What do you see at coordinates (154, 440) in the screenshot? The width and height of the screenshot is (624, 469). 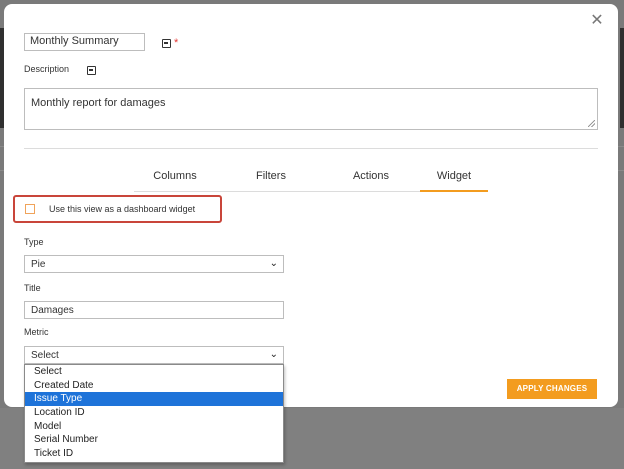 I see `metric-option: Serial Number` at bounding box center [154, 440].